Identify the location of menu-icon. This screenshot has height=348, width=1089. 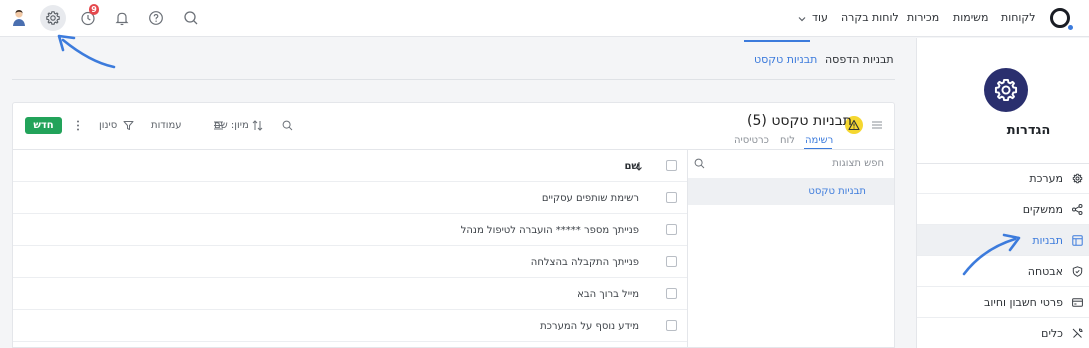
(877, 125).